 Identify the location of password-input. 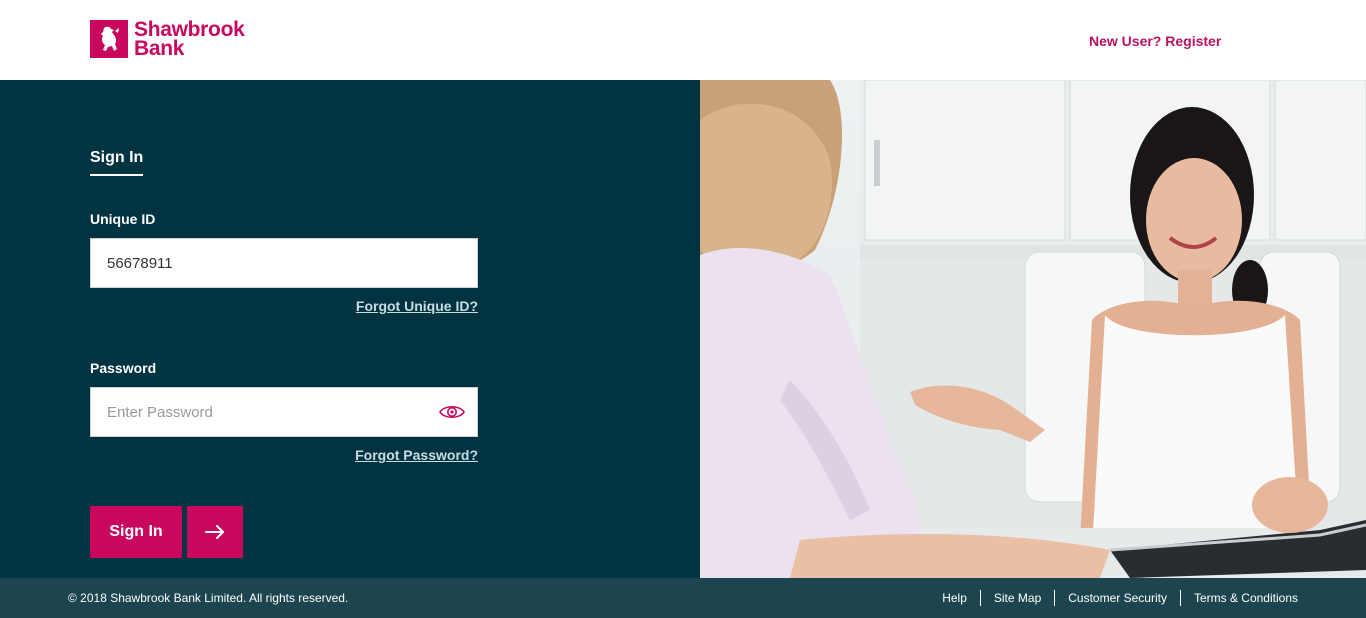
(284, 412).